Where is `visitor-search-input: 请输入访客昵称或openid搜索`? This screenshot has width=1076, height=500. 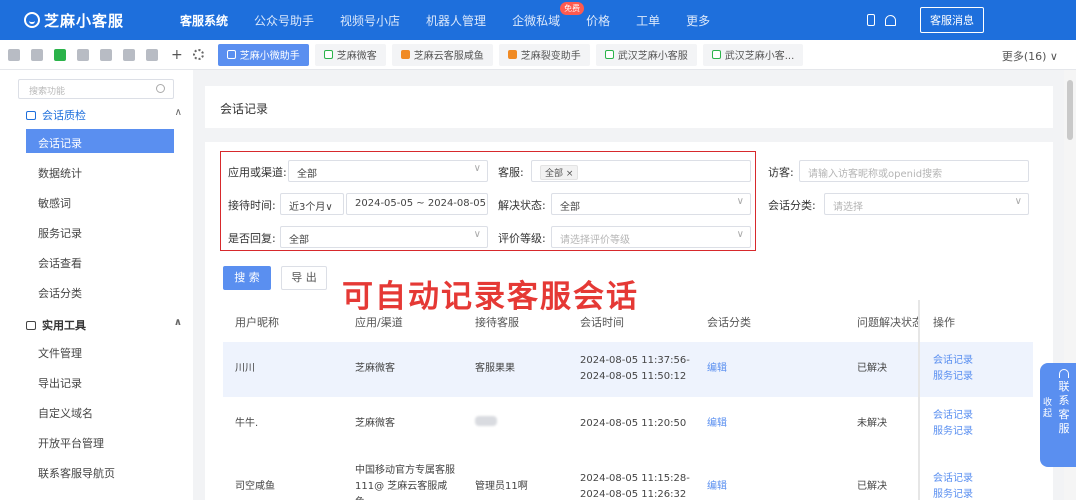 visitor-search-input: 请输入访客昵称或openid搜索 is located at coordinates (914, 171).